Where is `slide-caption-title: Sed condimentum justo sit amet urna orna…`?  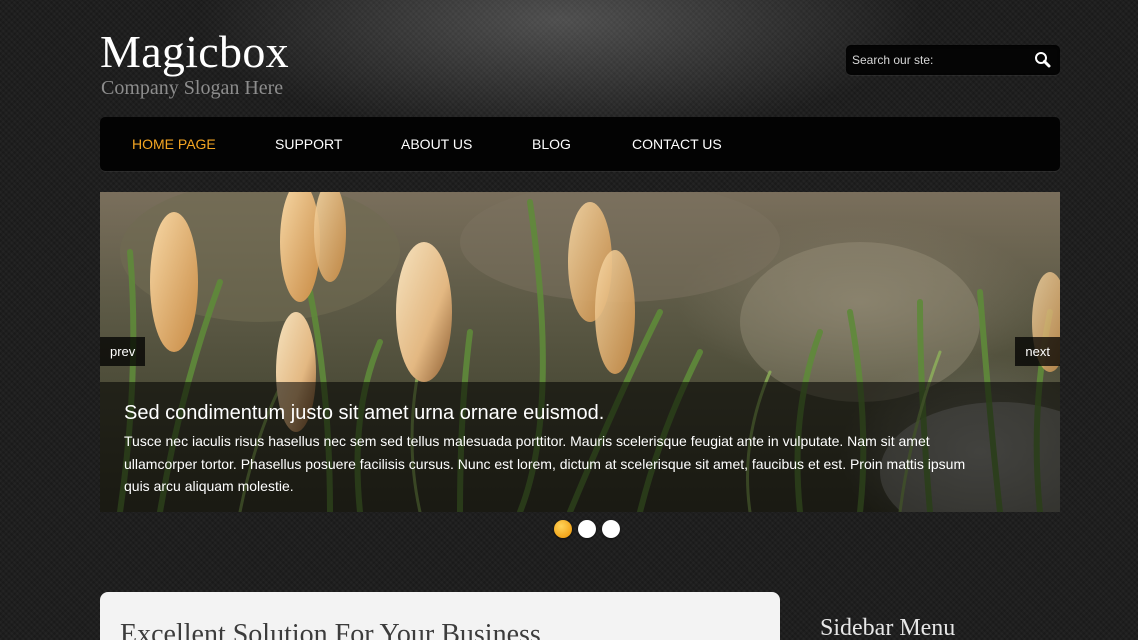
slide-caption-title: Sed condimentum justo sit amet urna orna… is located at coordinates (364, 413).